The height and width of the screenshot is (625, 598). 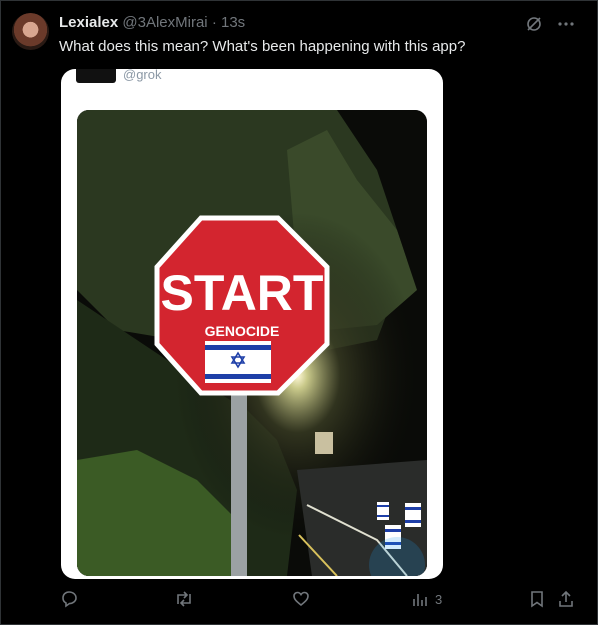 I want to click on sign-sub-text: GENOCIDE, so click(x=242, y=331).